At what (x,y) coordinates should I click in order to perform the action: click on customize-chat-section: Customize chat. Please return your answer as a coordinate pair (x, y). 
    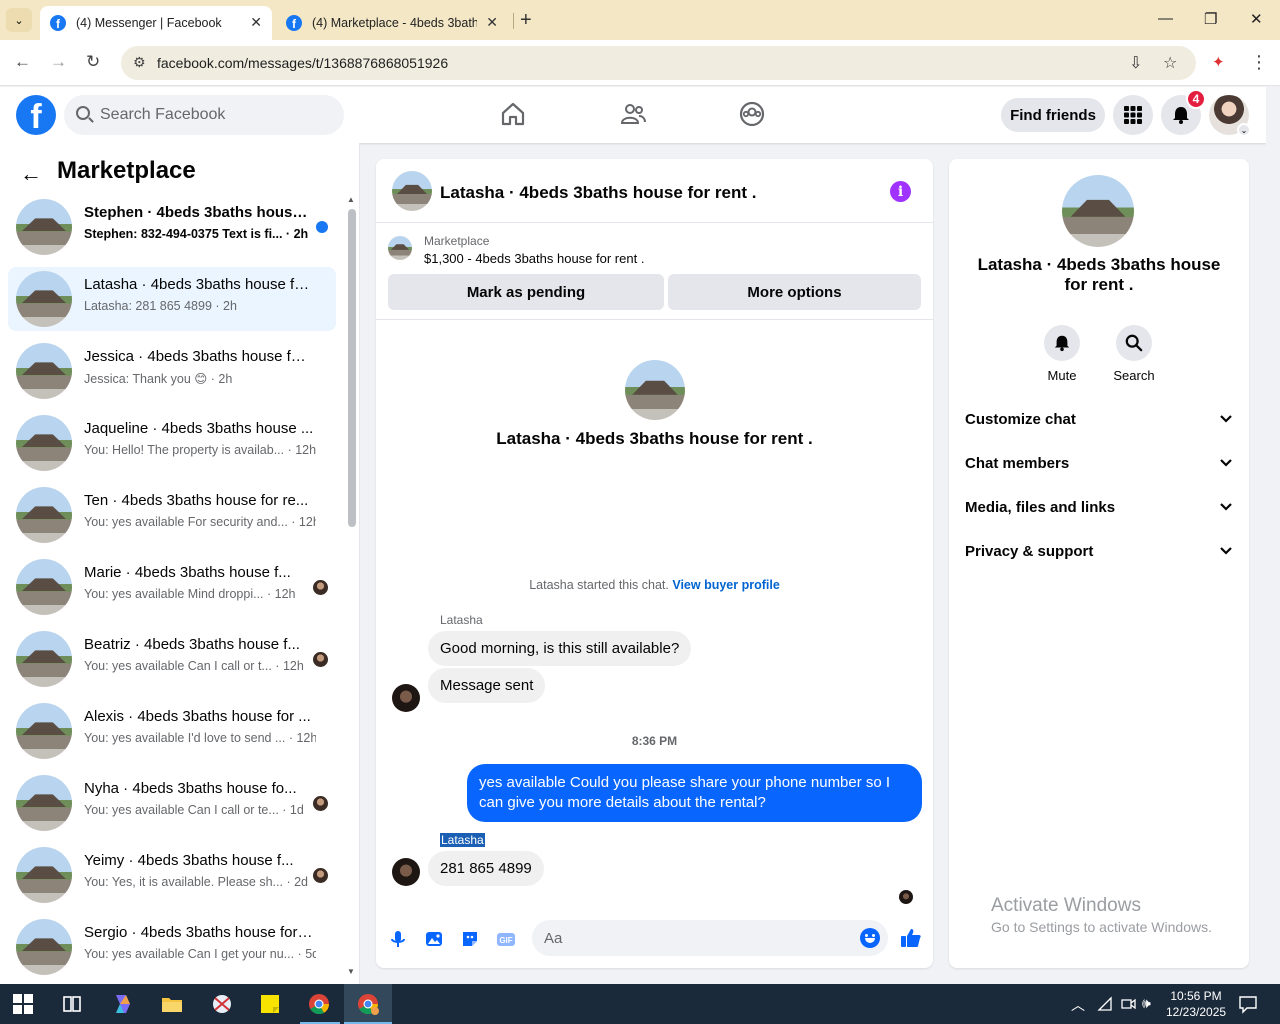
    Looking at the image, I should click on (1099, 420).